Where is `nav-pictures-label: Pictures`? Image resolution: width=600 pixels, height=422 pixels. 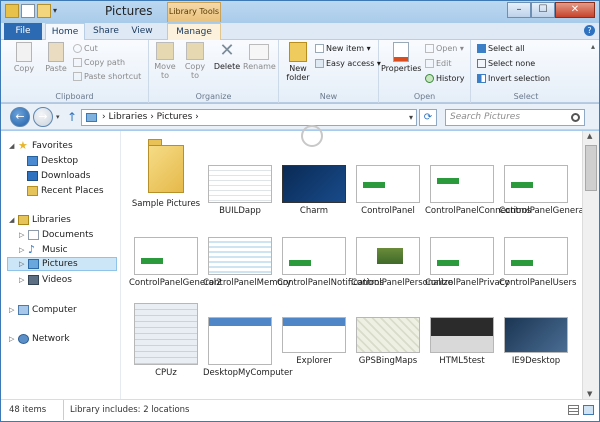 nav-pictures-label: Pictures is located at coordinates (60, 264).